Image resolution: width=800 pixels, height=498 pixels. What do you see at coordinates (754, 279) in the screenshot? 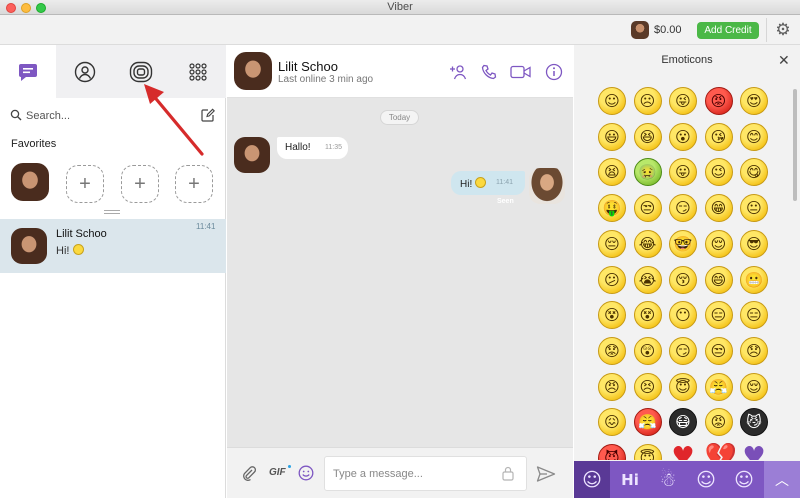
I see `emoticon-icon: 😬` at bounding box center [754, 279].